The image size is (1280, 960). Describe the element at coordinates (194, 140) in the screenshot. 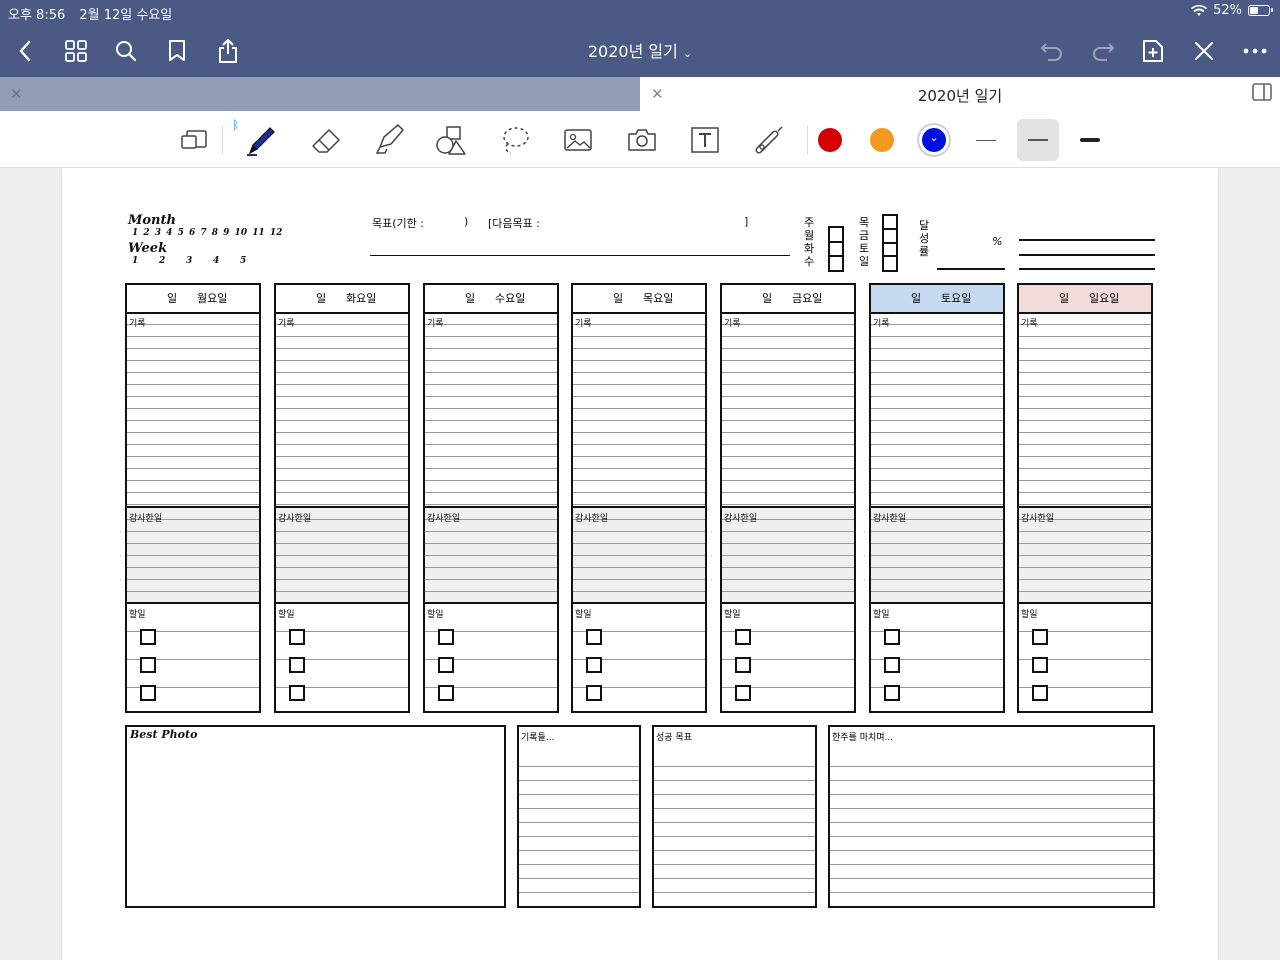

I see `zoom-window-tool` at that location.